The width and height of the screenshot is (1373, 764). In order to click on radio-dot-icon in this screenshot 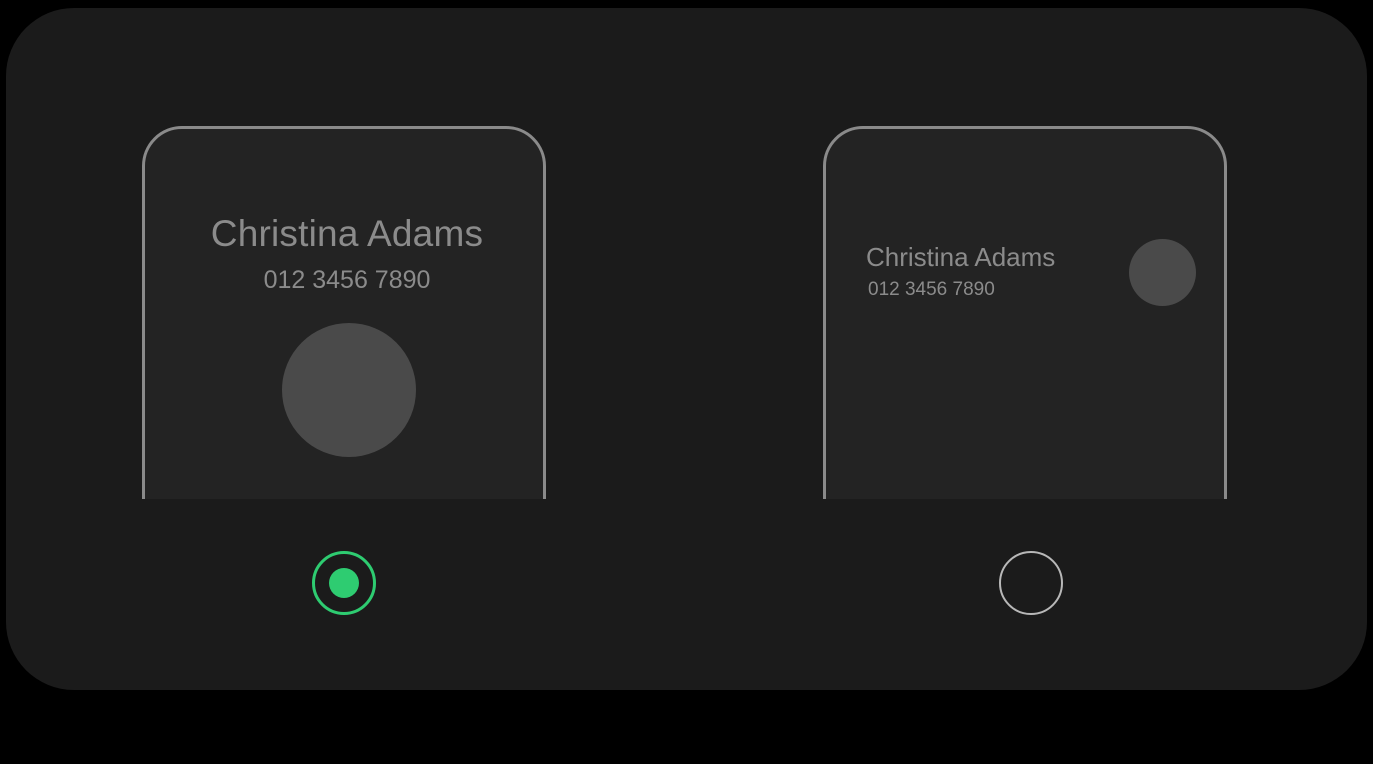, I will do `click(344, 583)`.